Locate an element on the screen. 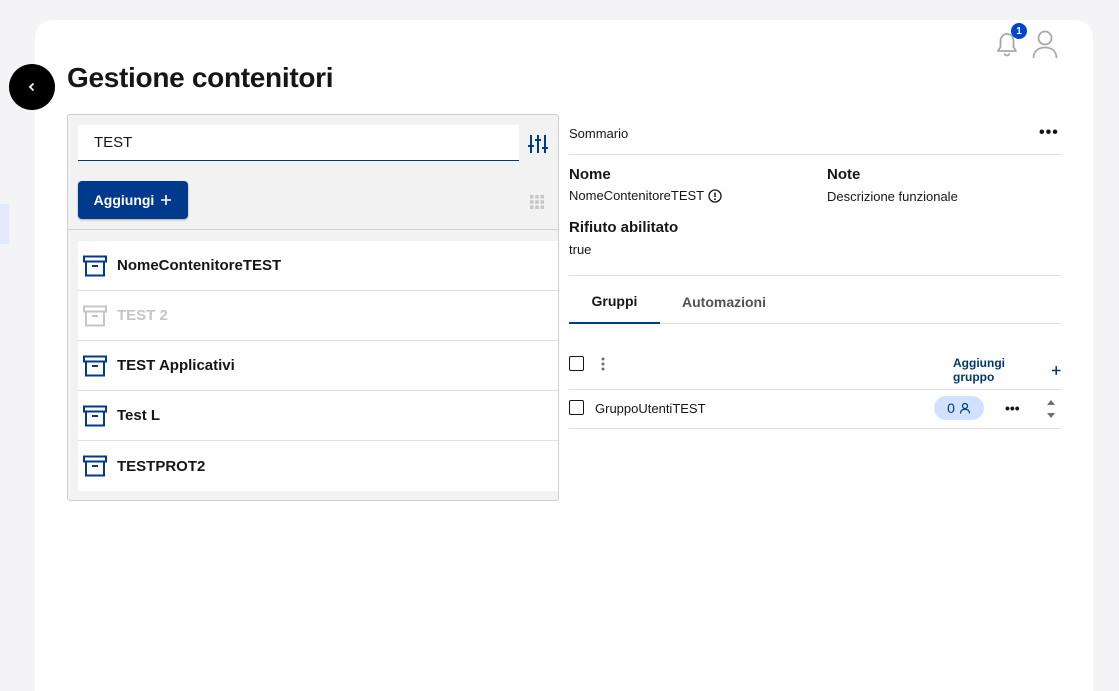 This screenshot has width=1119, height=691. container-list-item: TEST Applicativi is located at coordinates (318, 366).